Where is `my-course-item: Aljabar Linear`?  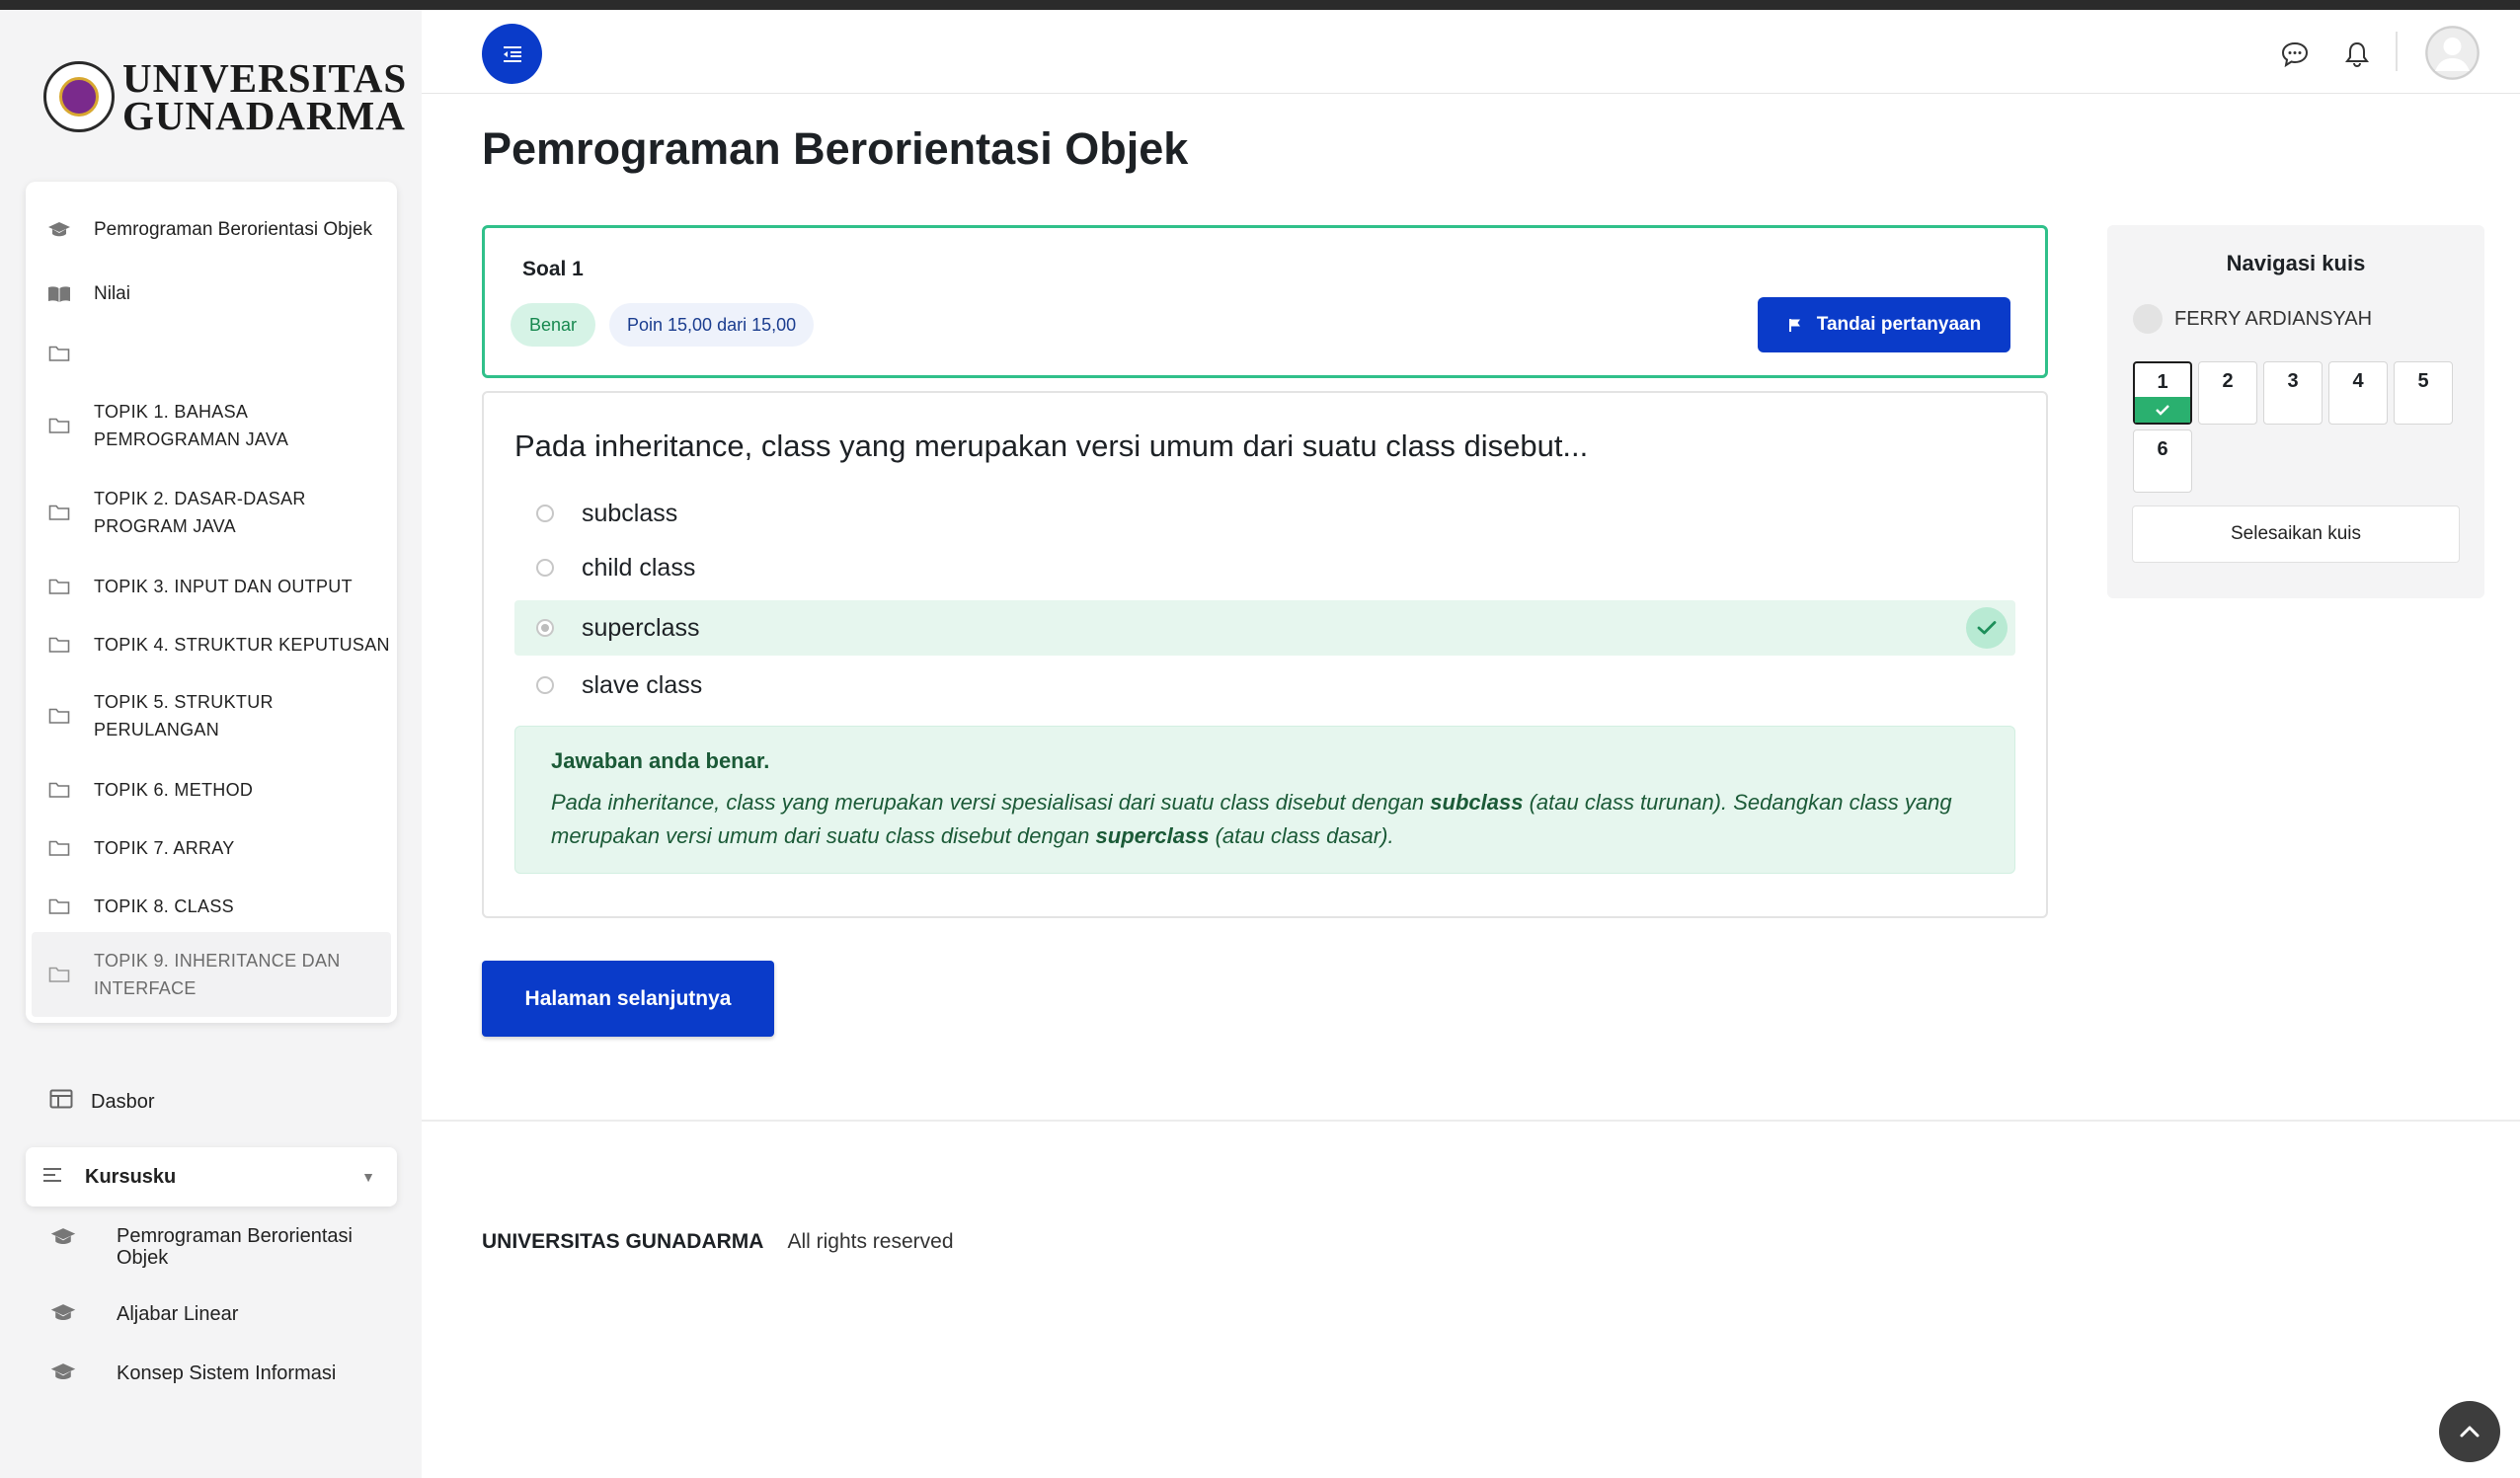
my-course-item: Aljabar Linear is located at coordinates (143, 1315).